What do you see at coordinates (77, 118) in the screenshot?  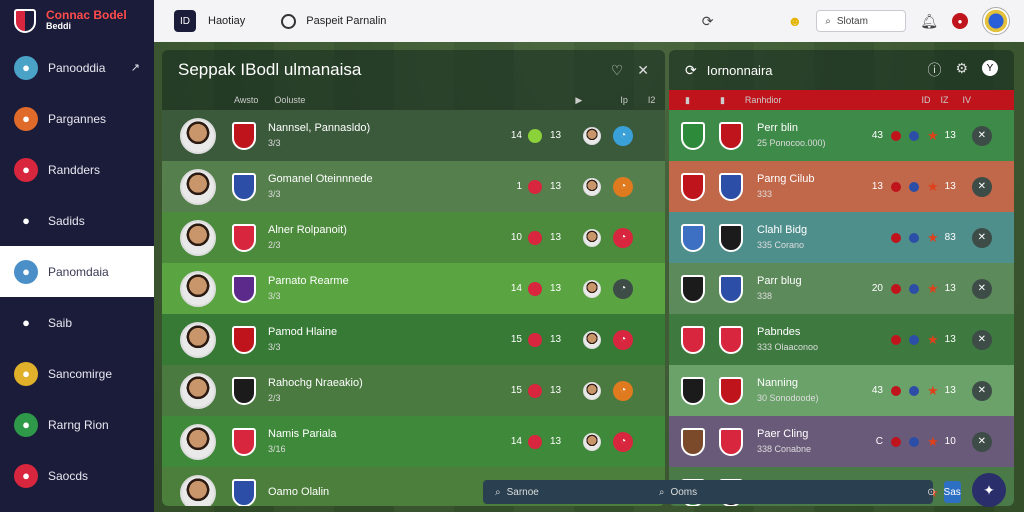 I see `sidebar-item: ● Pargannes` at bounding box center [77, 118].